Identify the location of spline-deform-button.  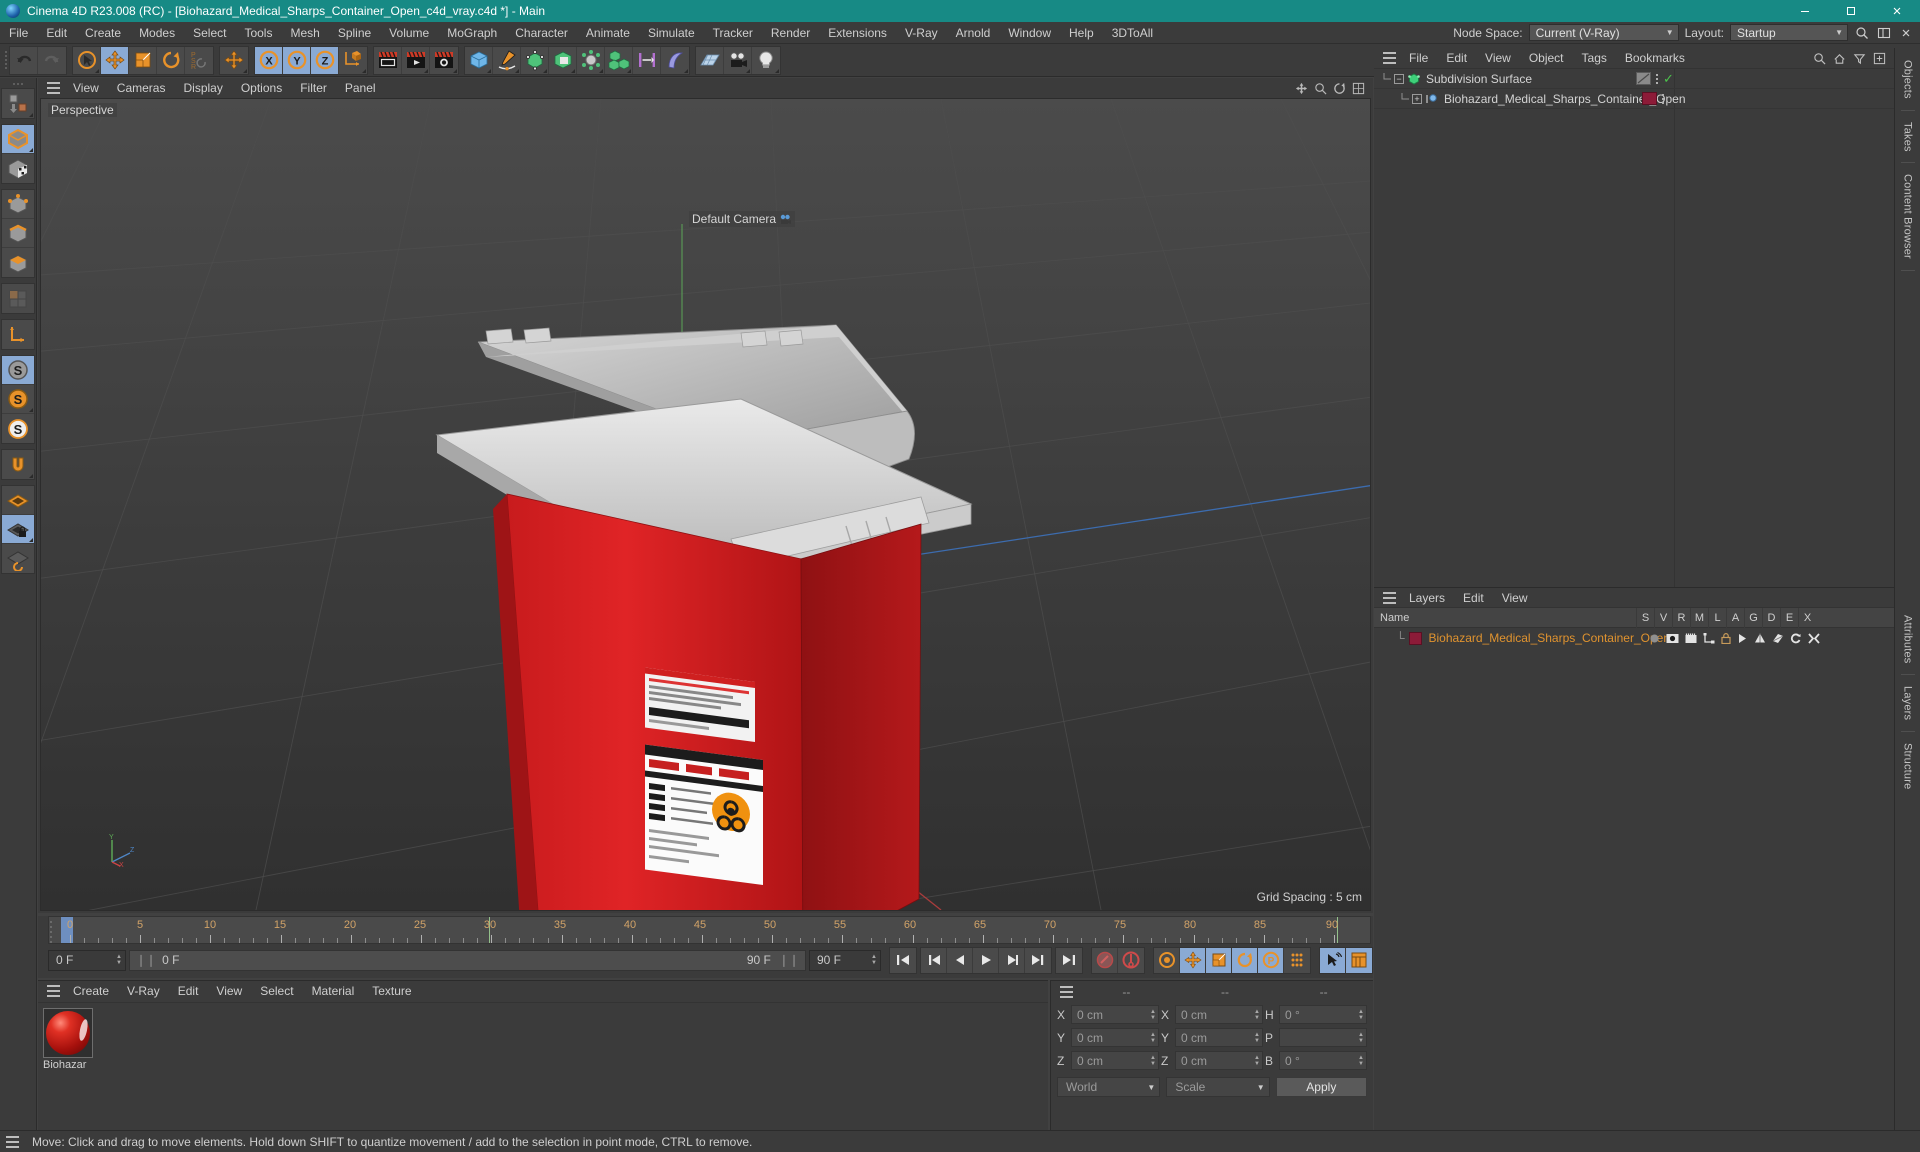
(675, 60).